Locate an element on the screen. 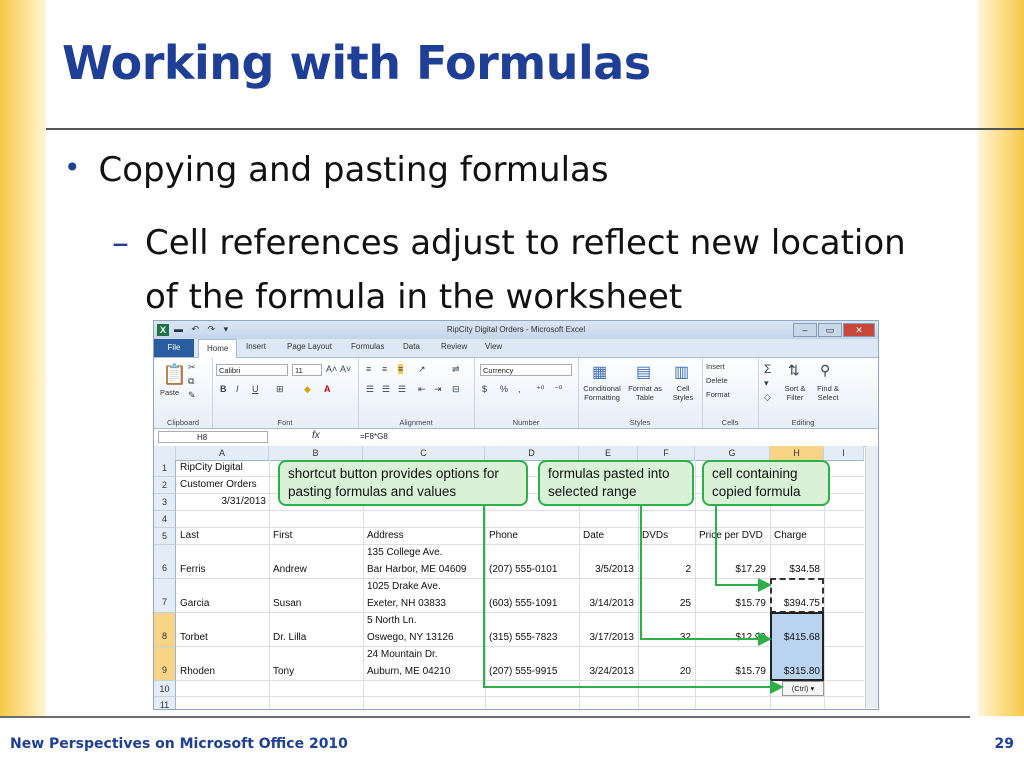  title-divider is located at coordinates (535, 129).